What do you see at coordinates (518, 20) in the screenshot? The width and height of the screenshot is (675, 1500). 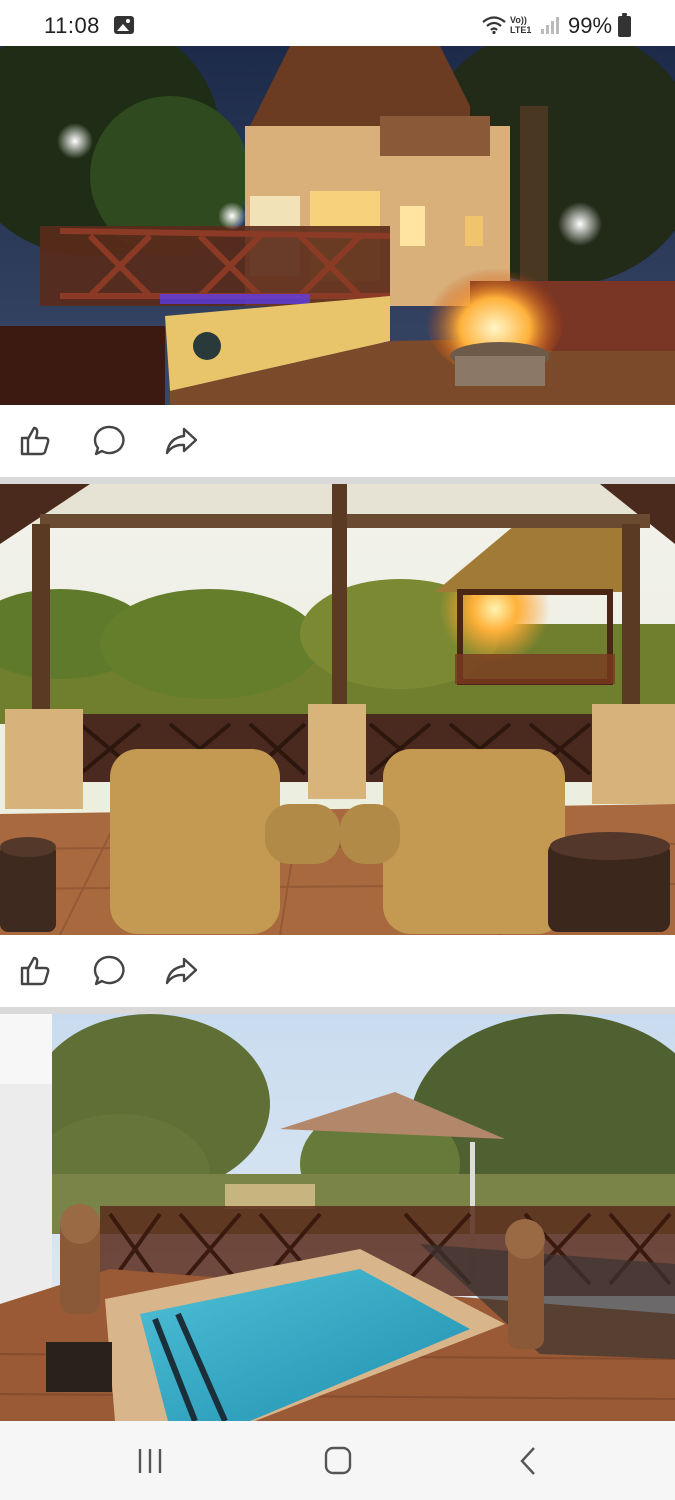 I see `volte-label: Vo))` at bounding box center [518, 20].